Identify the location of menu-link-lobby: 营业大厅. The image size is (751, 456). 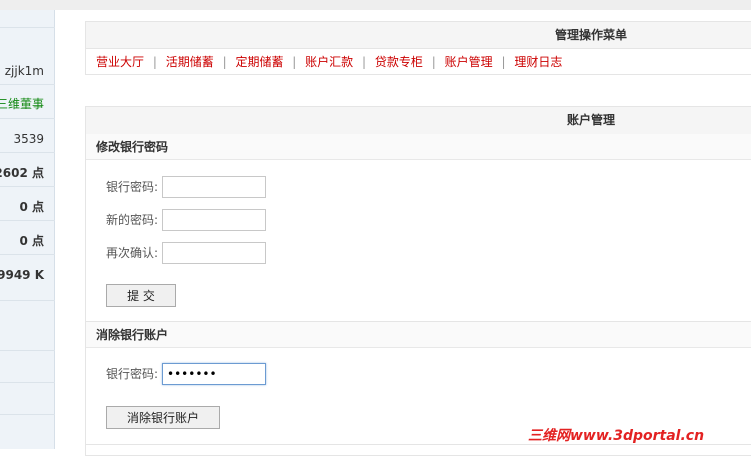
(120, 62).